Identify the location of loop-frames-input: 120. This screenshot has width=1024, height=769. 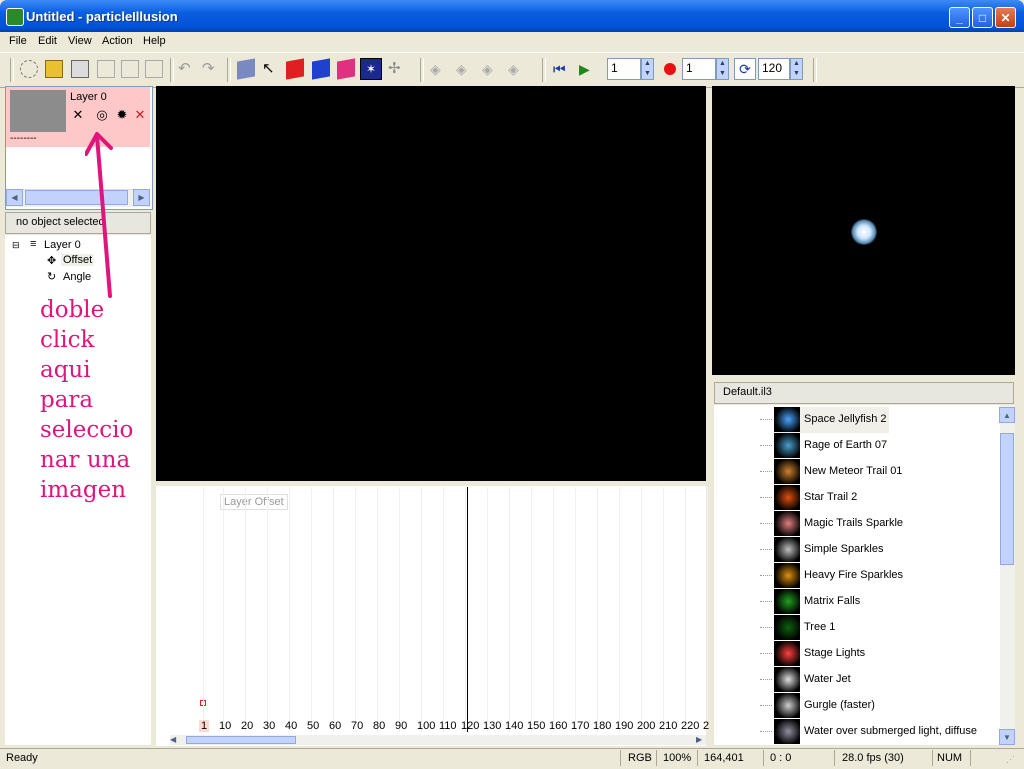
(774, 69).